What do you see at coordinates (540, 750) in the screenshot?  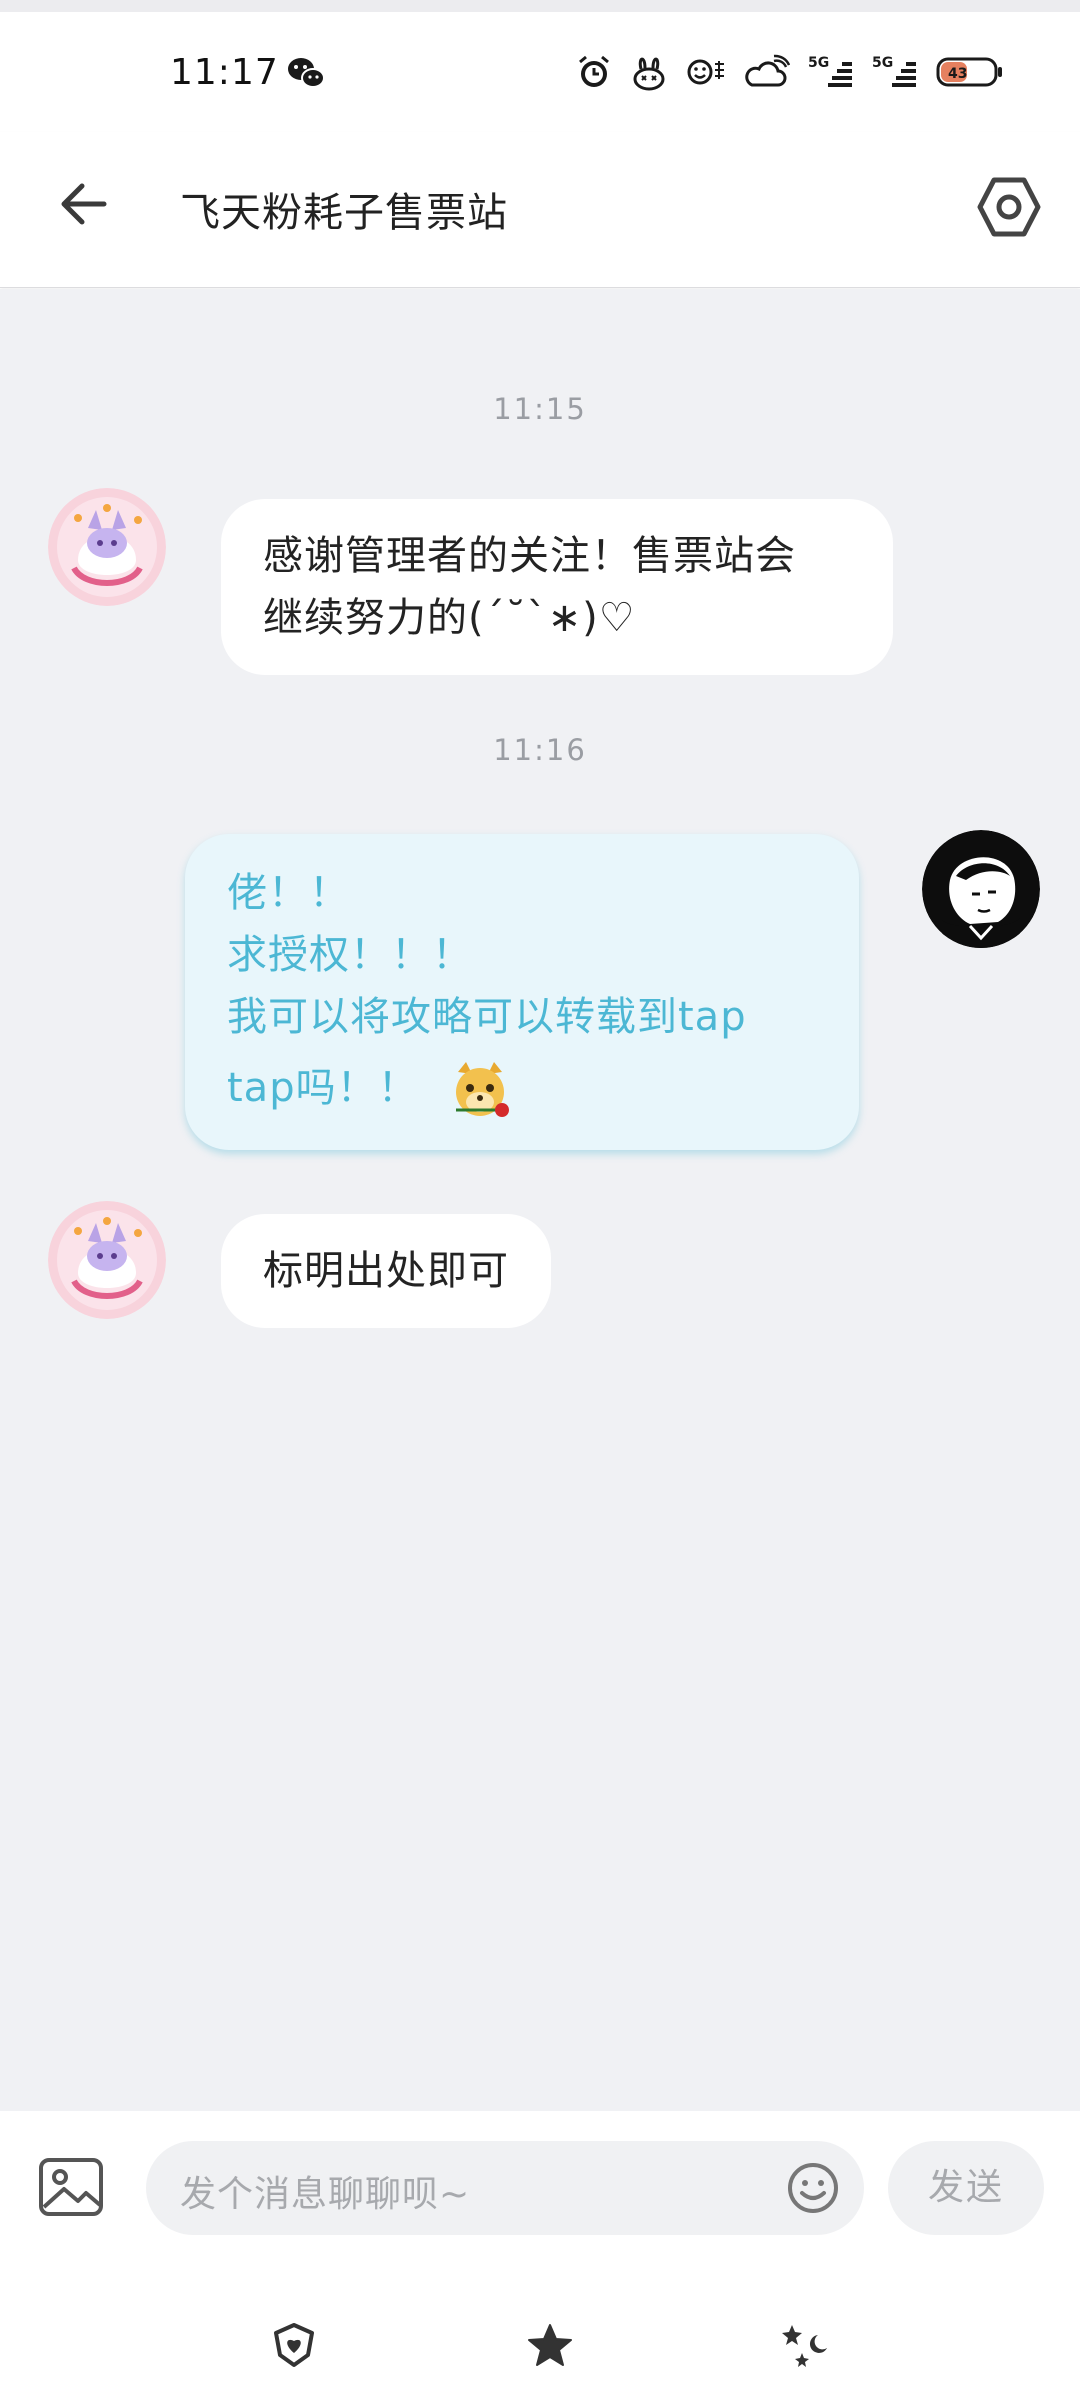 I see `message-timestamp: 11:16` at bounding box center [540, 750].